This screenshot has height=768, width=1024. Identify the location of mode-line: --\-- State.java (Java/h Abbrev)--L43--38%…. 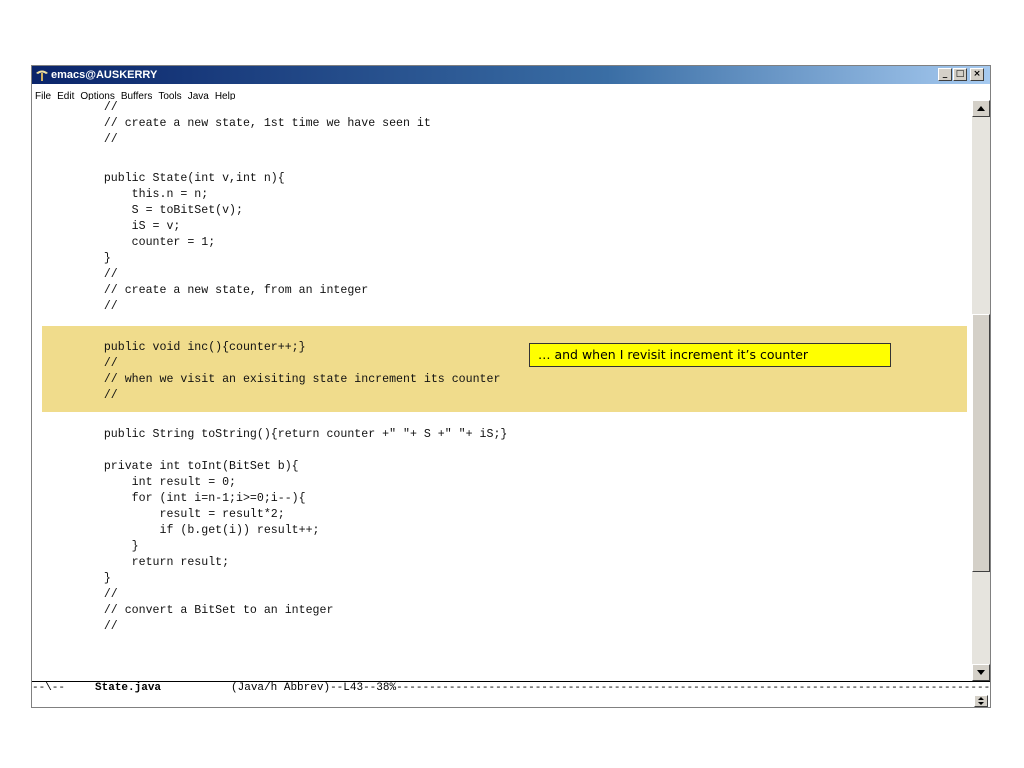
(511, 688).